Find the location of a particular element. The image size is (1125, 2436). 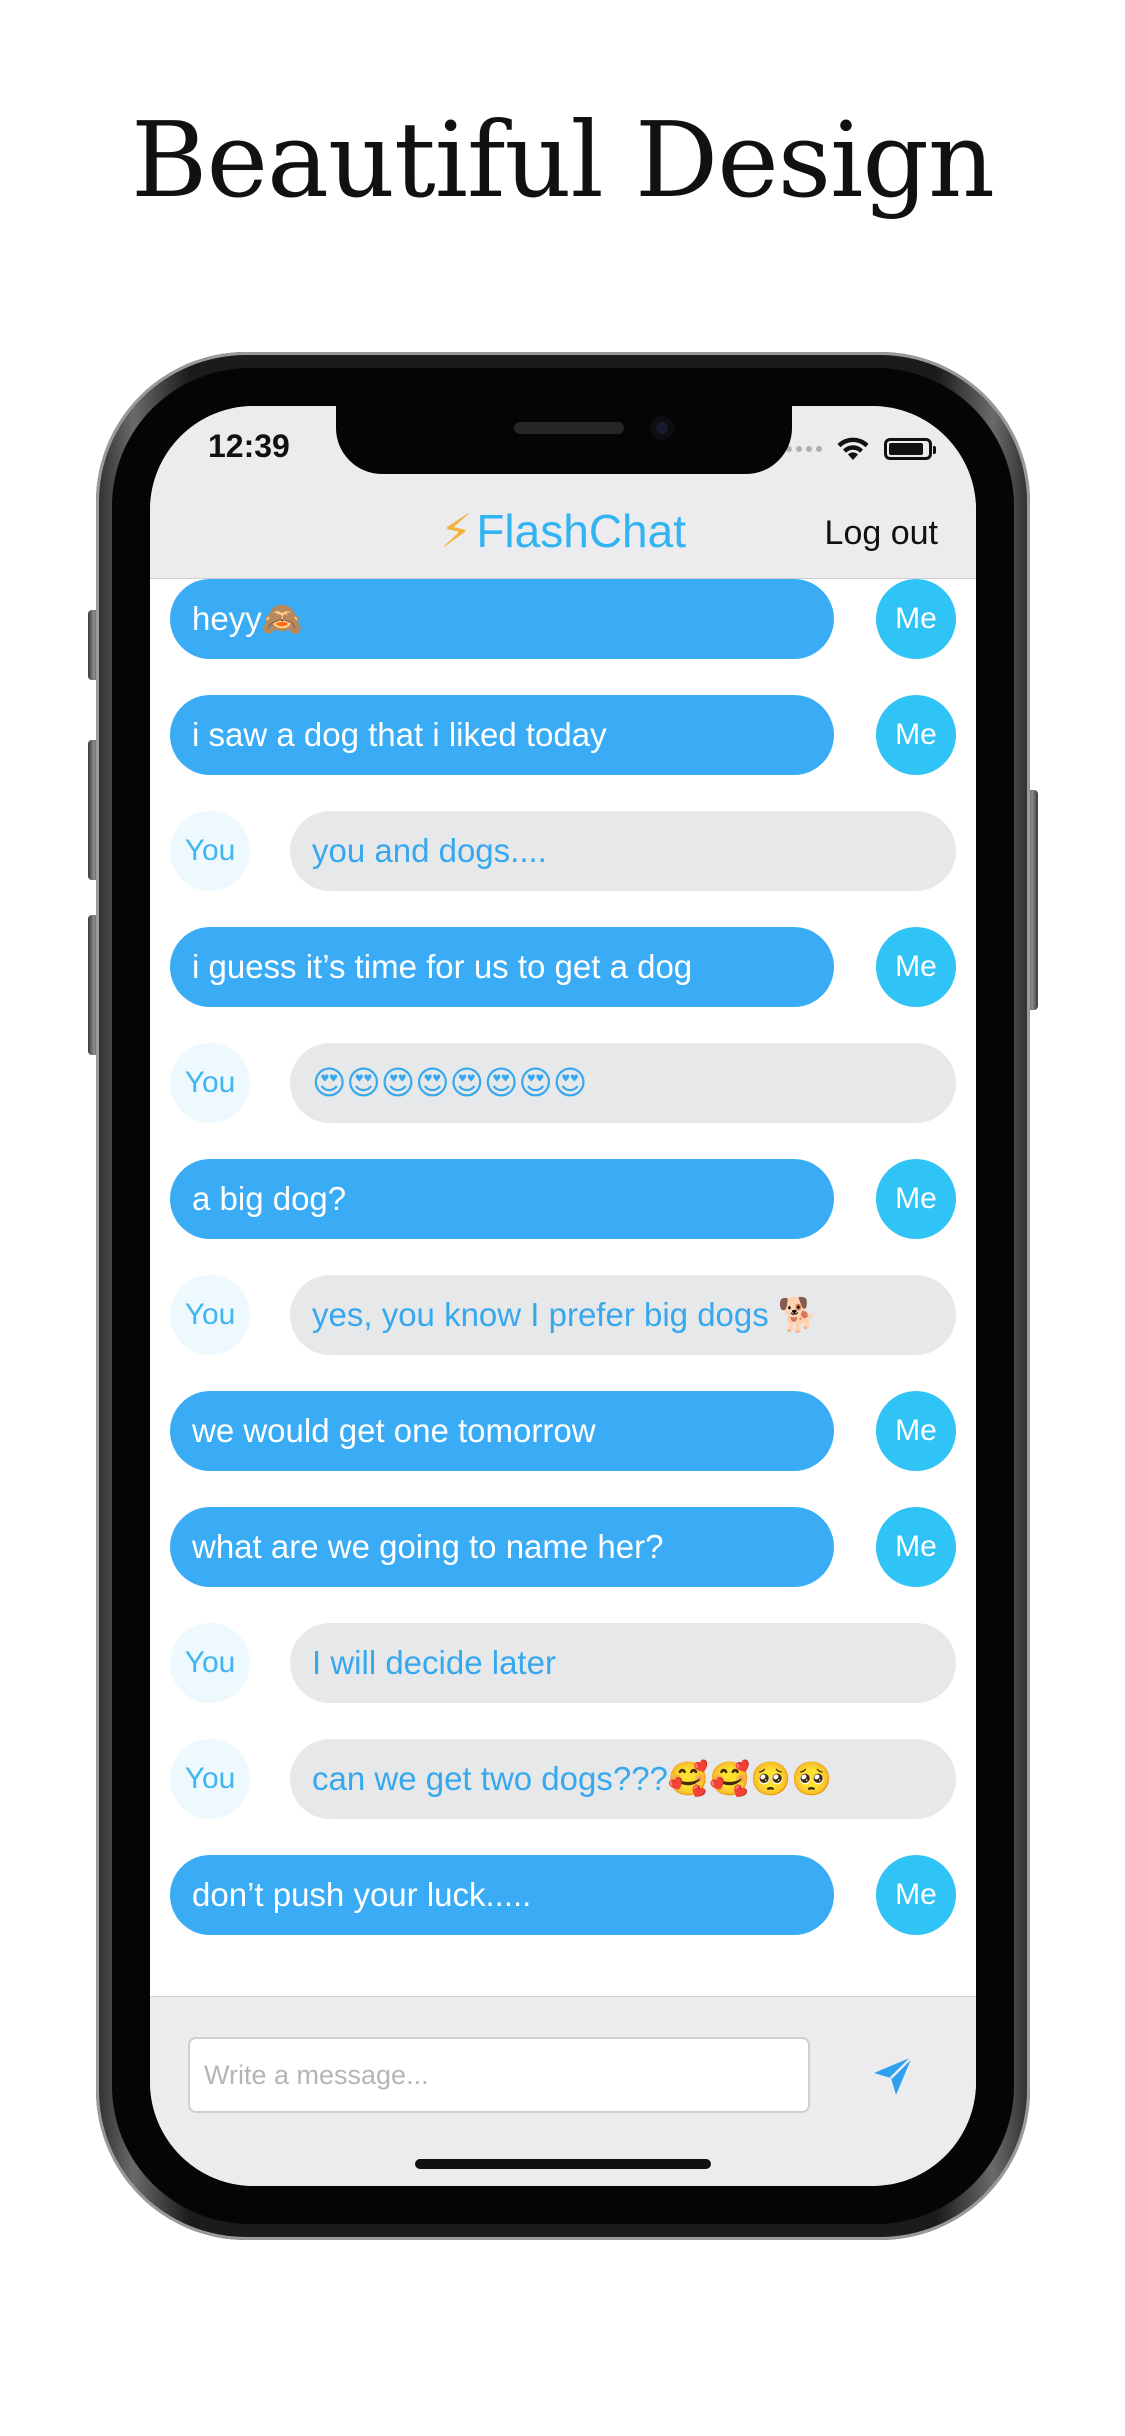

message-row-sent: a big dog? Me is located at coordinates (563, 1199).